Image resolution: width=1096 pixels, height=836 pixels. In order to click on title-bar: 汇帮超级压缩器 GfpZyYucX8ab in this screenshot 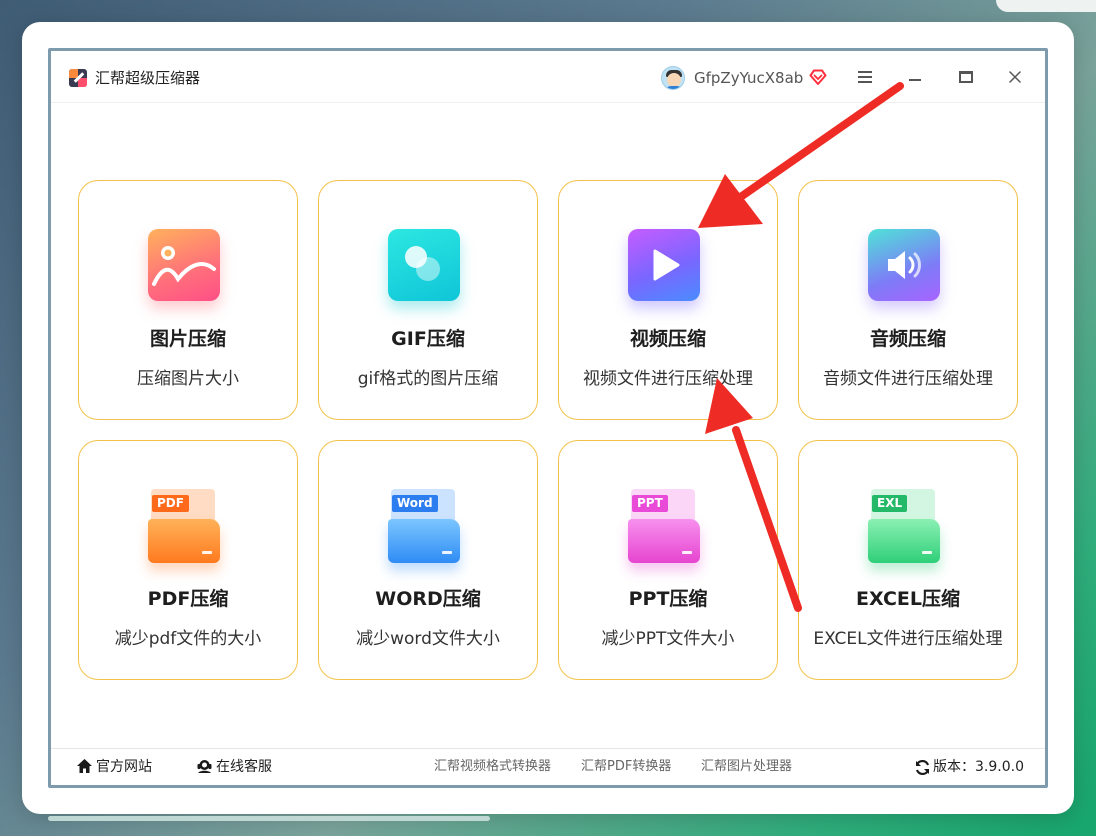, I will do `click(548, 77)`.